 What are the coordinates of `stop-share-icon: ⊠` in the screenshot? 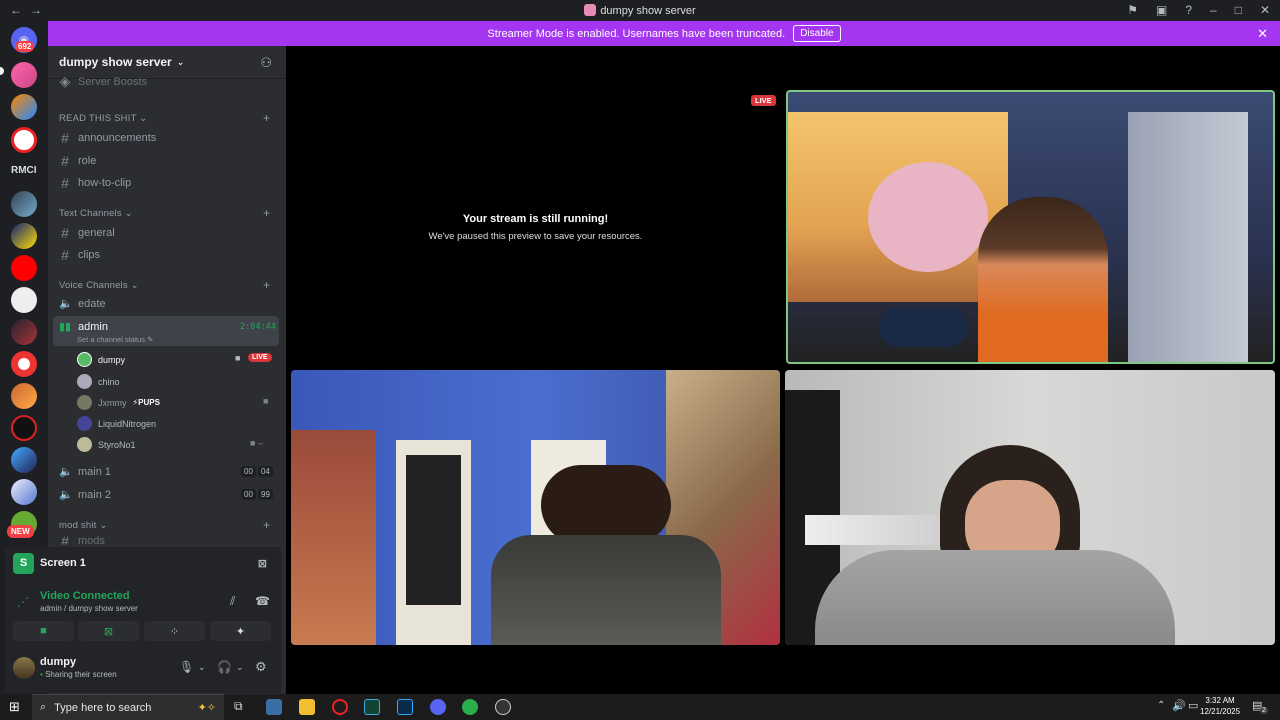 It's located at (262, 563).